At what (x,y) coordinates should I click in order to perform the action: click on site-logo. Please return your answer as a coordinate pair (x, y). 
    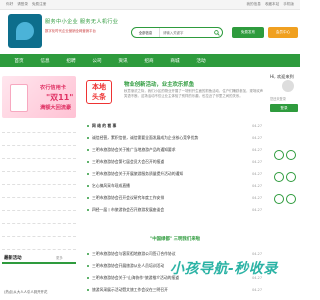
    Looking at the image, I should click on (25, 31).